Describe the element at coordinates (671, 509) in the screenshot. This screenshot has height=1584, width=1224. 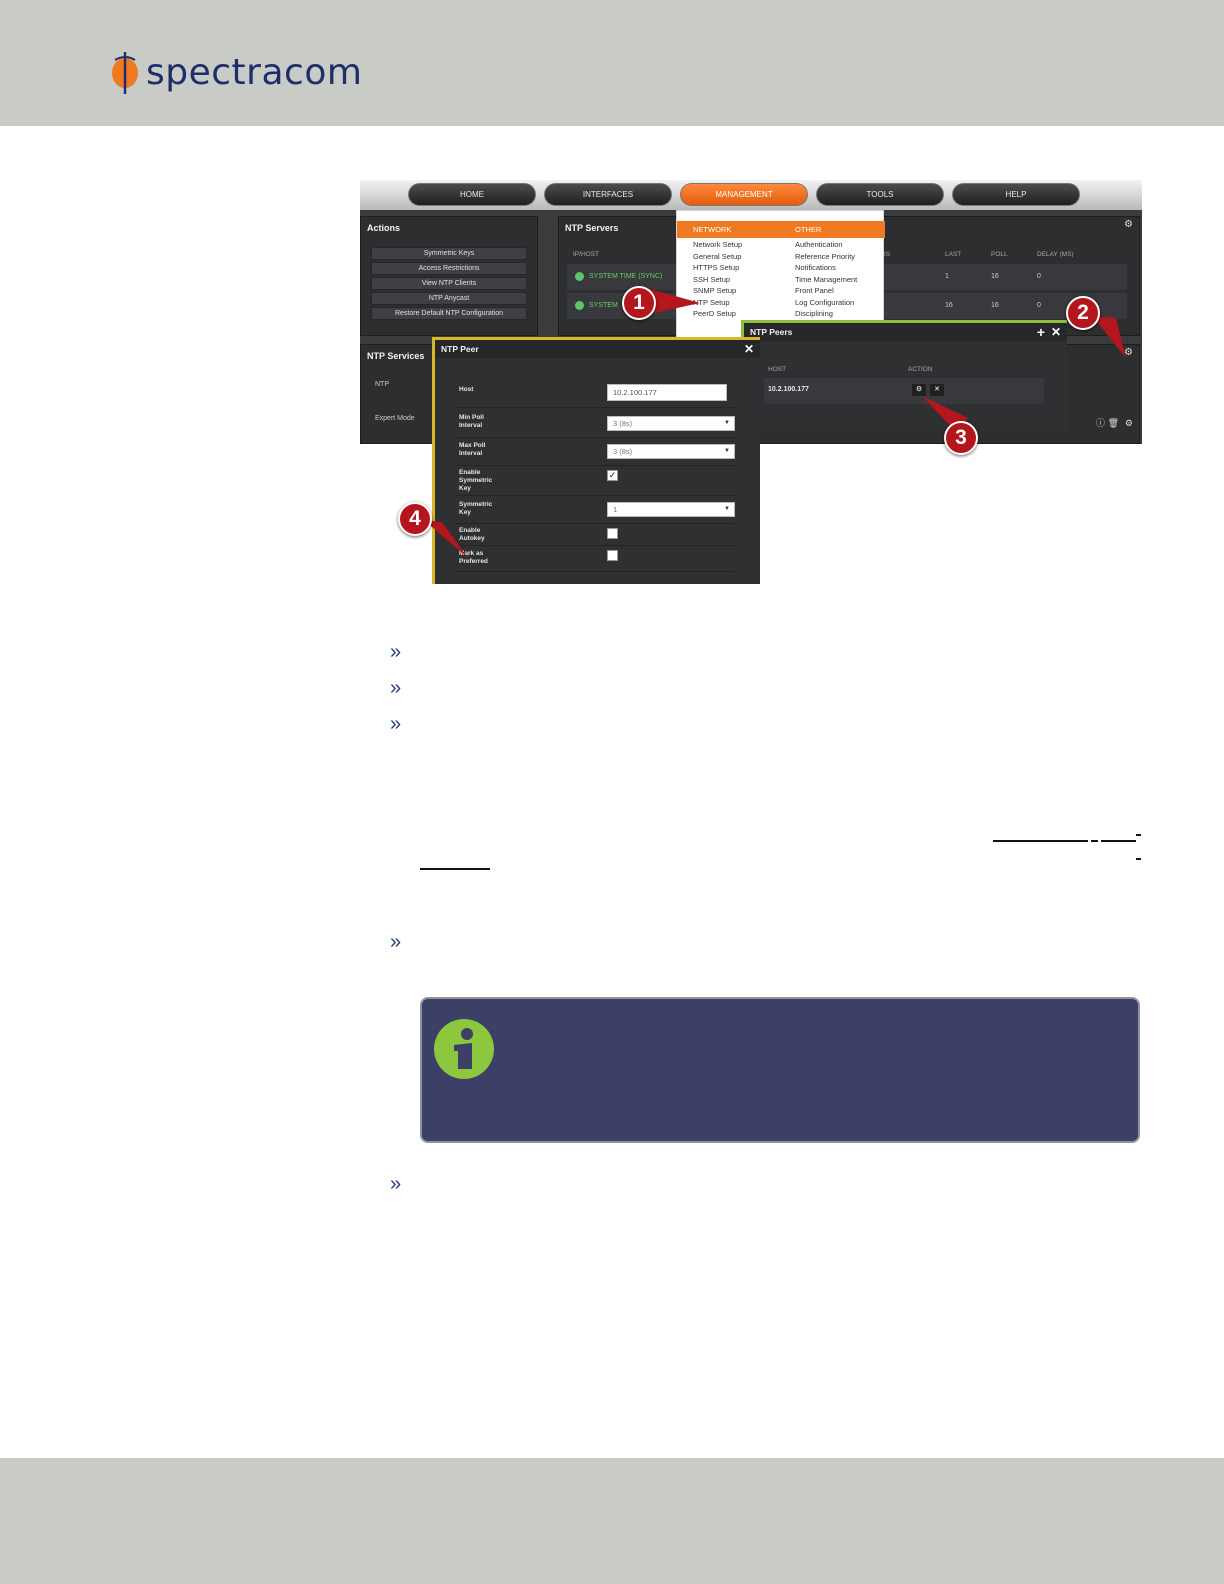
I see `symmetric-key-select: 1 ▼` at that location.